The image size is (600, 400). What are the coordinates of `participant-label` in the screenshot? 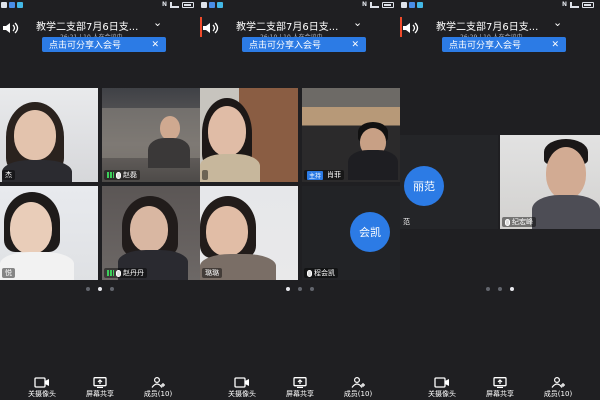 It's located at (205, 175).